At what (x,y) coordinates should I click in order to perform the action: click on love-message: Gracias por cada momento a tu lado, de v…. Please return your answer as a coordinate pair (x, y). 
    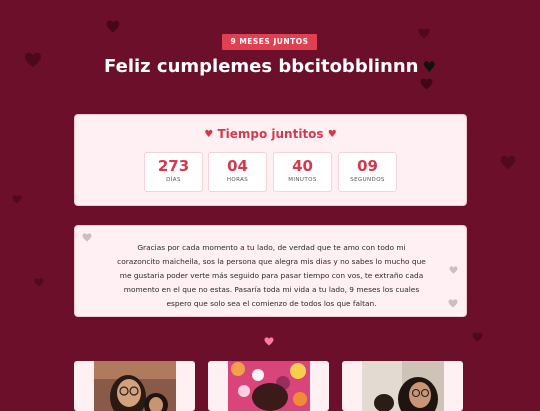
    Looking at the image, I should click on (271, 275).